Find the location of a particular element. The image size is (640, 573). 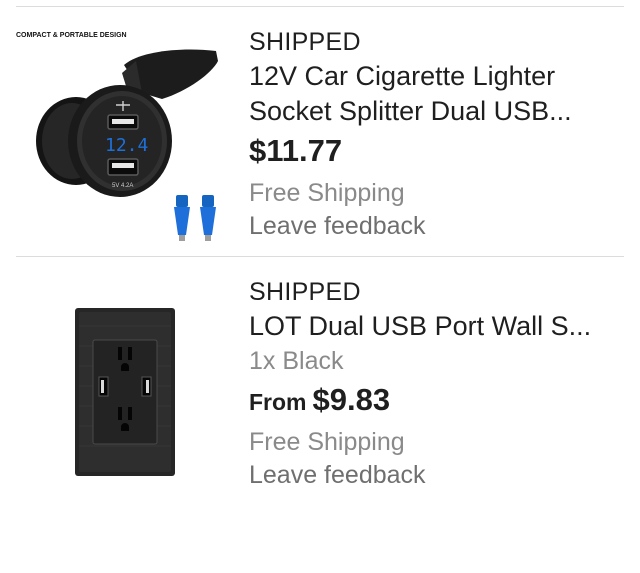

price-prefix: From is located at coordinates (278, 402).